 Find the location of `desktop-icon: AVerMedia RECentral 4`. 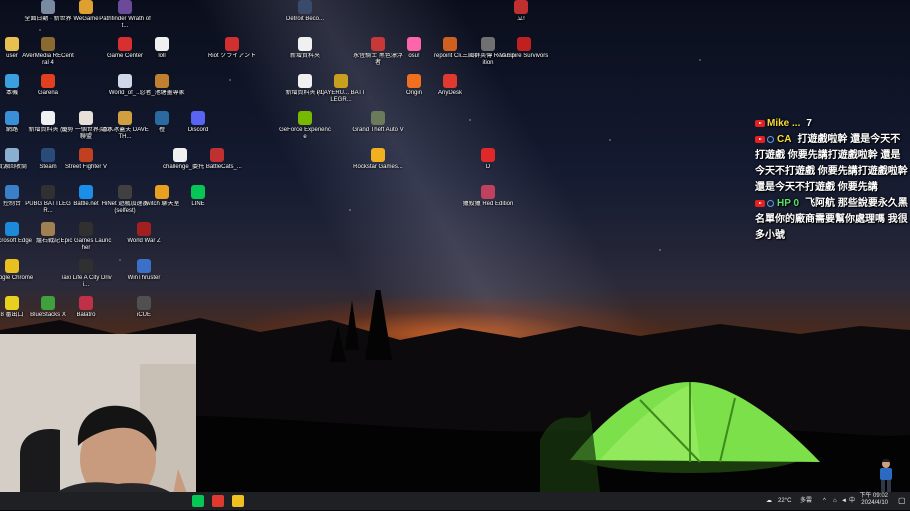

desktop-icon: AVerMedia RECentral 4 is located at coordinates (48, 52).